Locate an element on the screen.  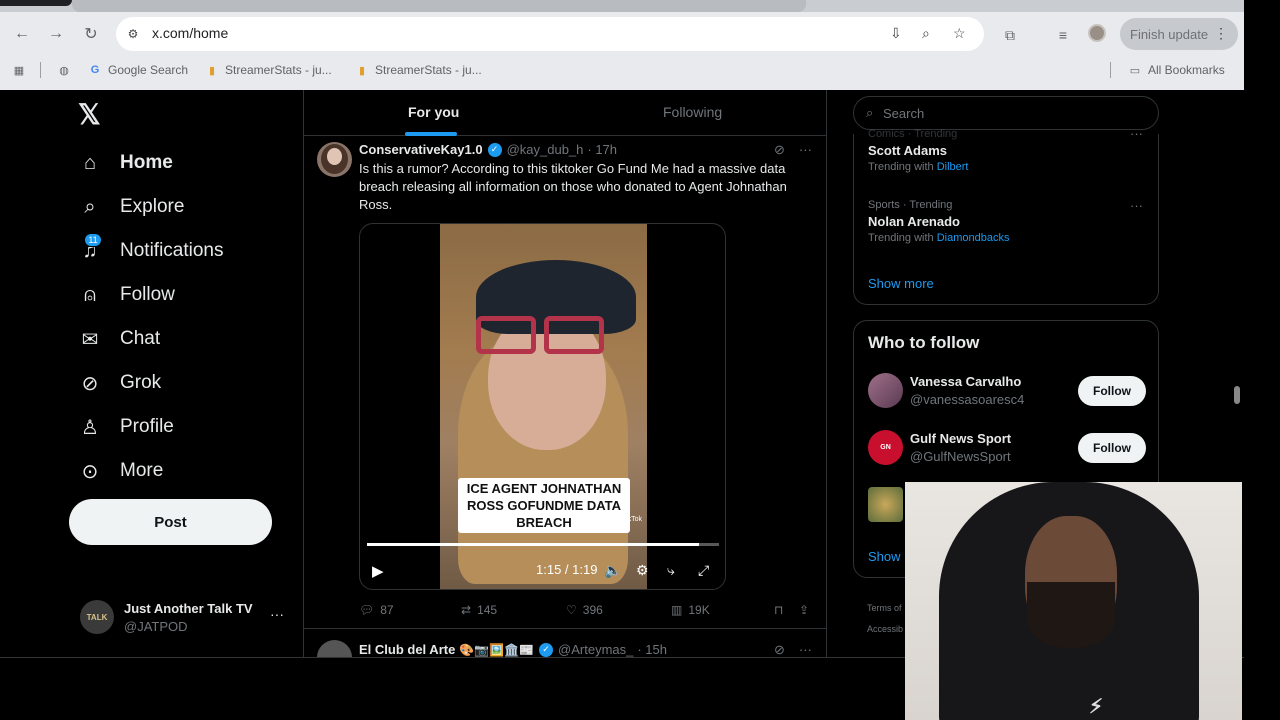
person-icon: ♙ is located at coordinates (90, 427).